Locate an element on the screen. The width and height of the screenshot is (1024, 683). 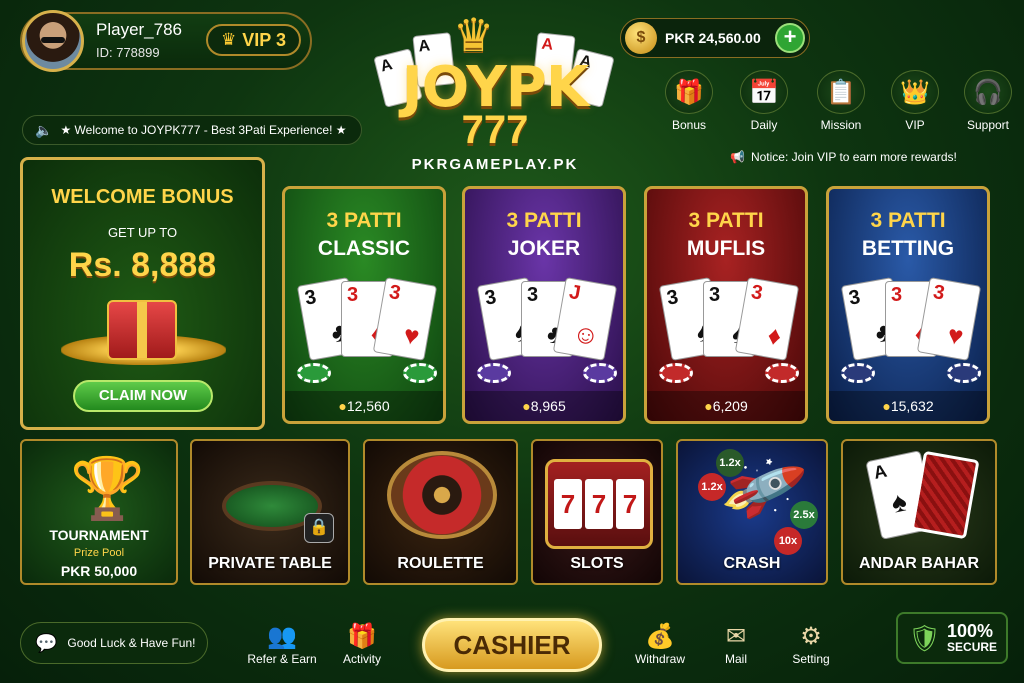
cashier-button: CASHIER is located at coordinates (512, 645).